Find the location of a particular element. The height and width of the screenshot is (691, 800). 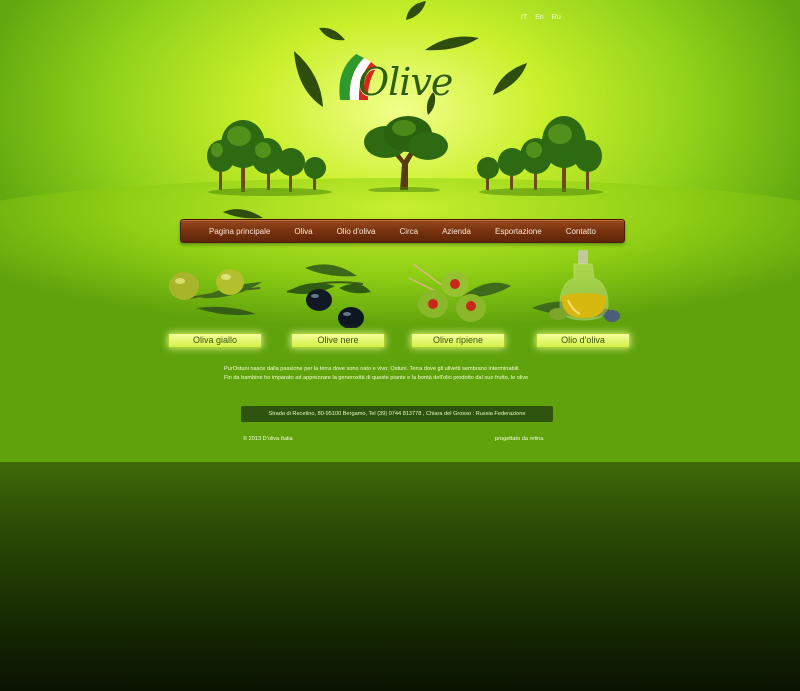

language-switcher: IT En Ru is located at coordinates (541, 17).